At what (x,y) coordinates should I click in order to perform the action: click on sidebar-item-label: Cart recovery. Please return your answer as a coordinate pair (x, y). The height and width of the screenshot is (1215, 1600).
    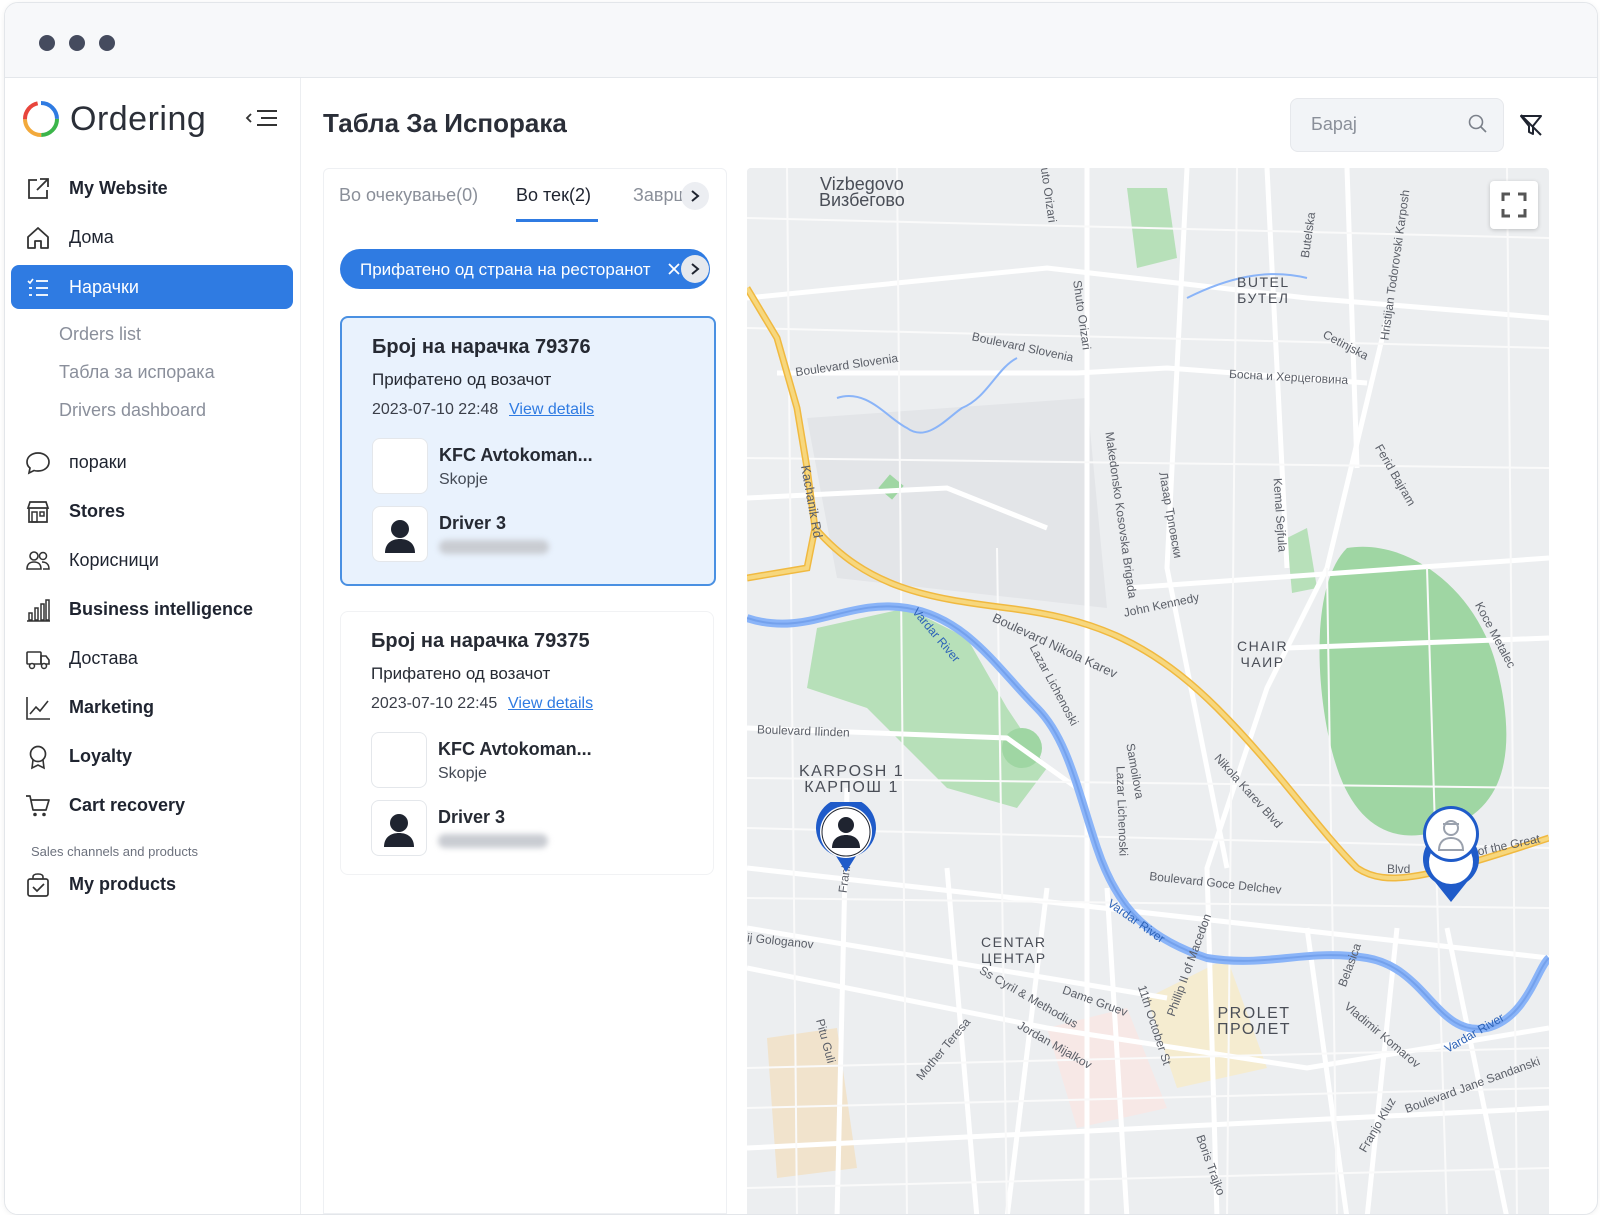
    Looking at the image, I should click on (127, 804).